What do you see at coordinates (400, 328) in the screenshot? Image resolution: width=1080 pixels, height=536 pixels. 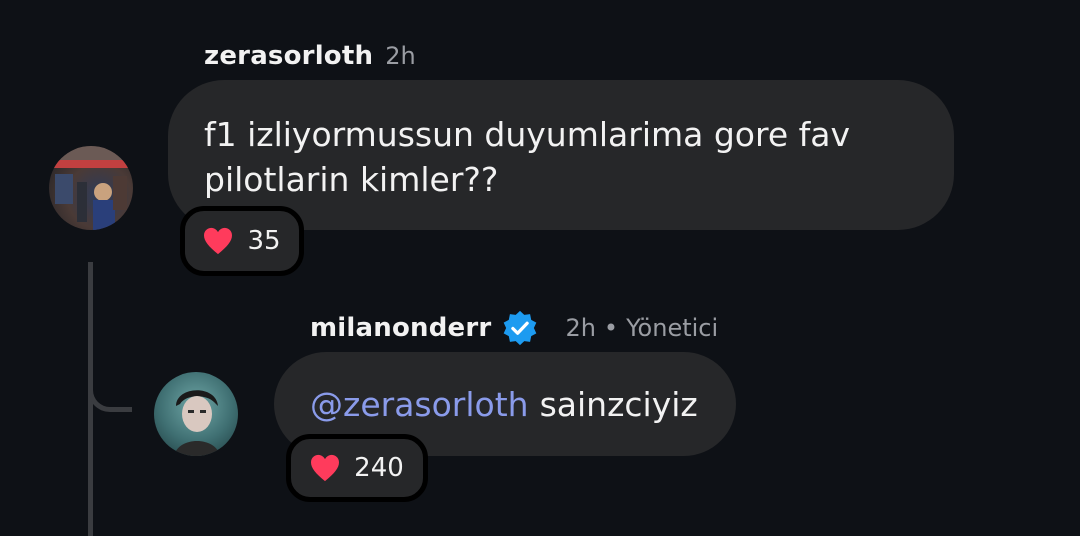 I see `comment-username: milanonderr` at bounding box center [400, 328].